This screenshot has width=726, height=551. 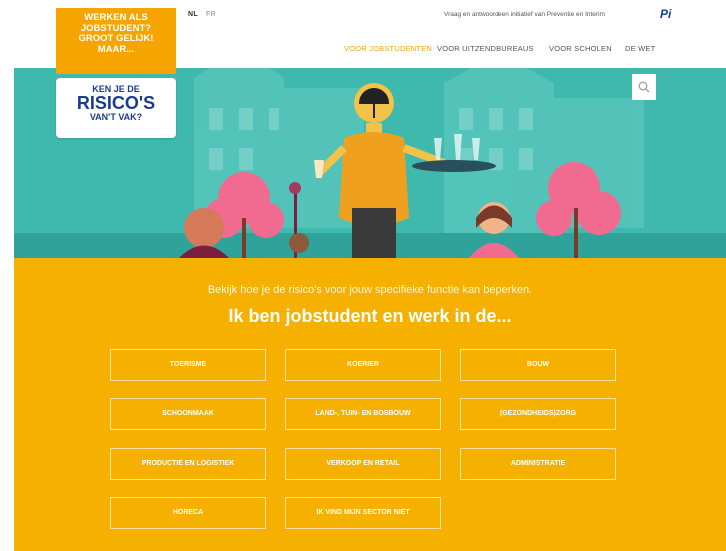 I want to click on site-logo: KEN JE DE RISICO'S VAN'T VAK?, so click(x=116, y=108).